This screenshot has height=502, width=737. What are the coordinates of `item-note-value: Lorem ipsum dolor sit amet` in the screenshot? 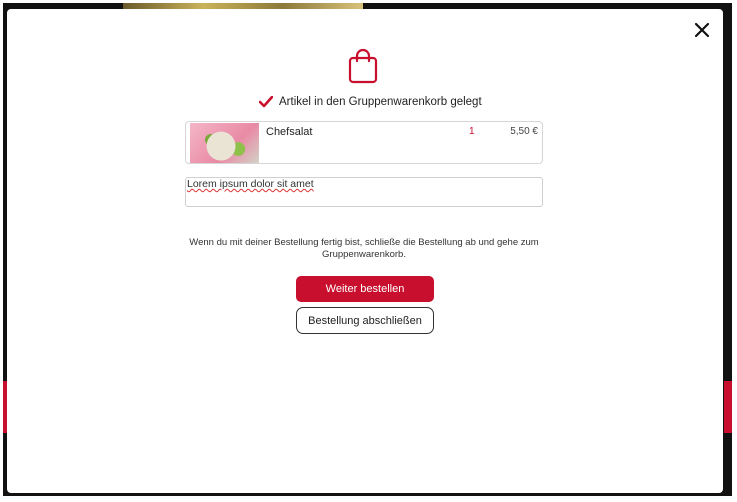 It's located at (250, 184).